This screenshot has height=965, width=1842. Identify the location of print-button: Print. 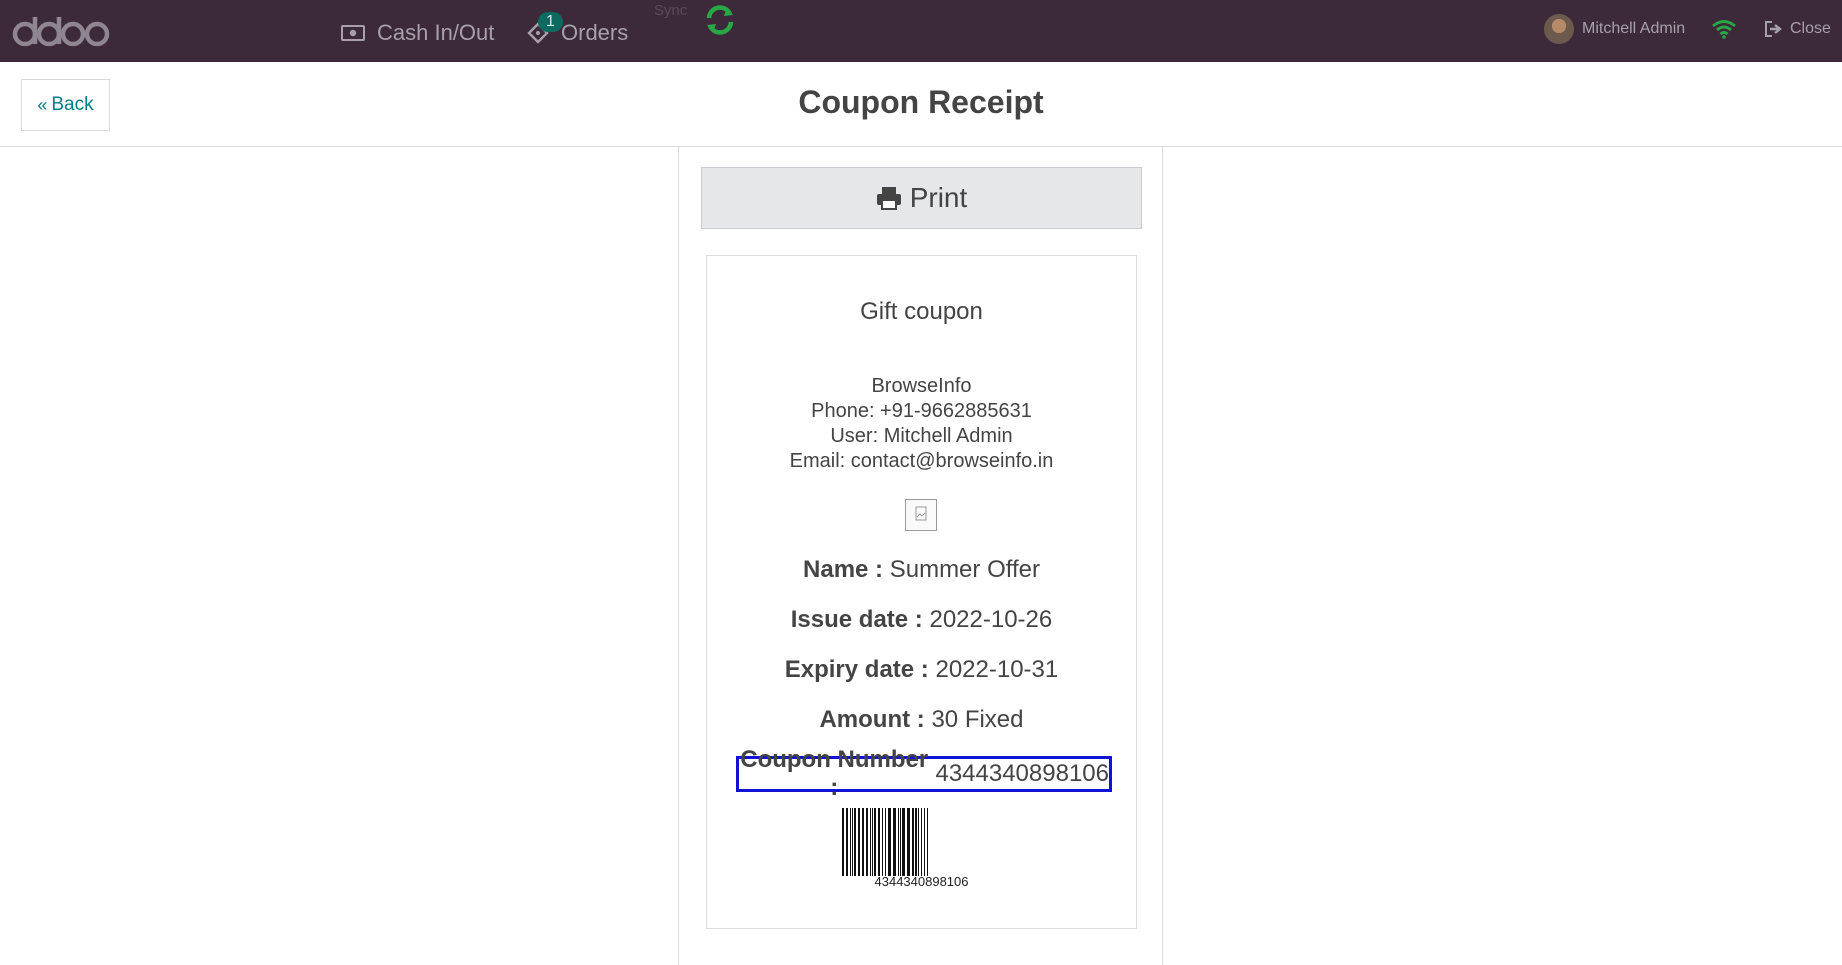
(921, 198).